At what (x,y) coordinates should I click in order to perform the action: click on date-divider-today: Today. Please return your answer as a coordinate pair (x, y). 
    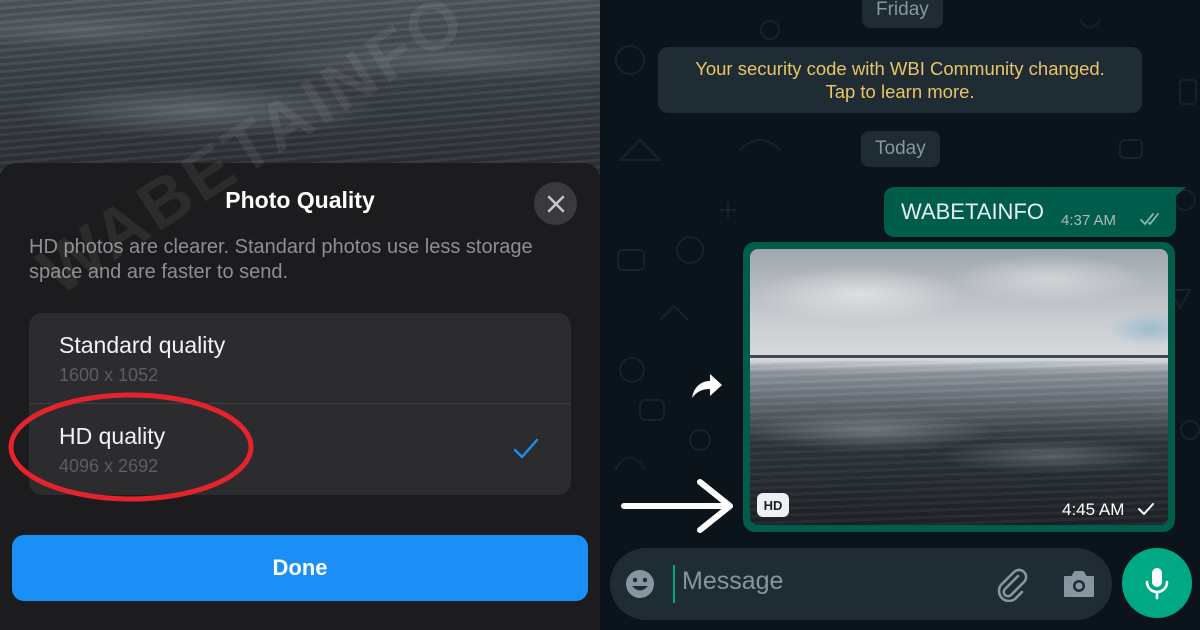
    Looking at the image, I should click on (900, 149).